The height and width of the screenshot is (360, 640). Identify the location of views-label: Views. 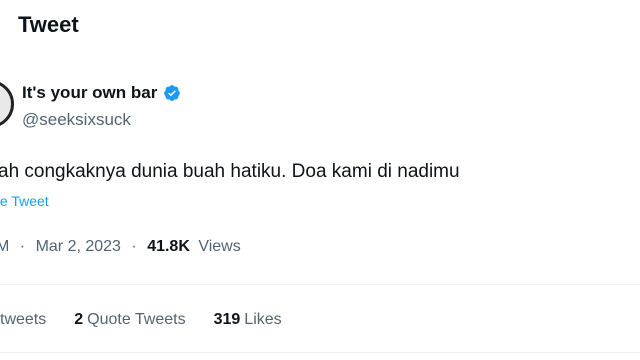
(219, 246).